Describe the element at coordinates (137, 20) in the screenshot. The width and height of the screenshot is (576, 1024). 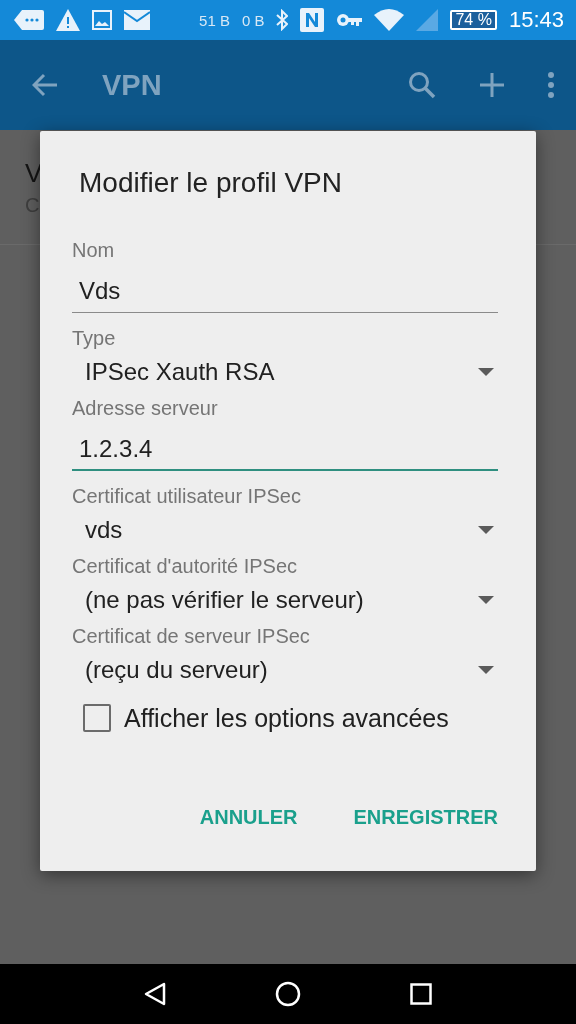
I see `mail-icon` at that location.